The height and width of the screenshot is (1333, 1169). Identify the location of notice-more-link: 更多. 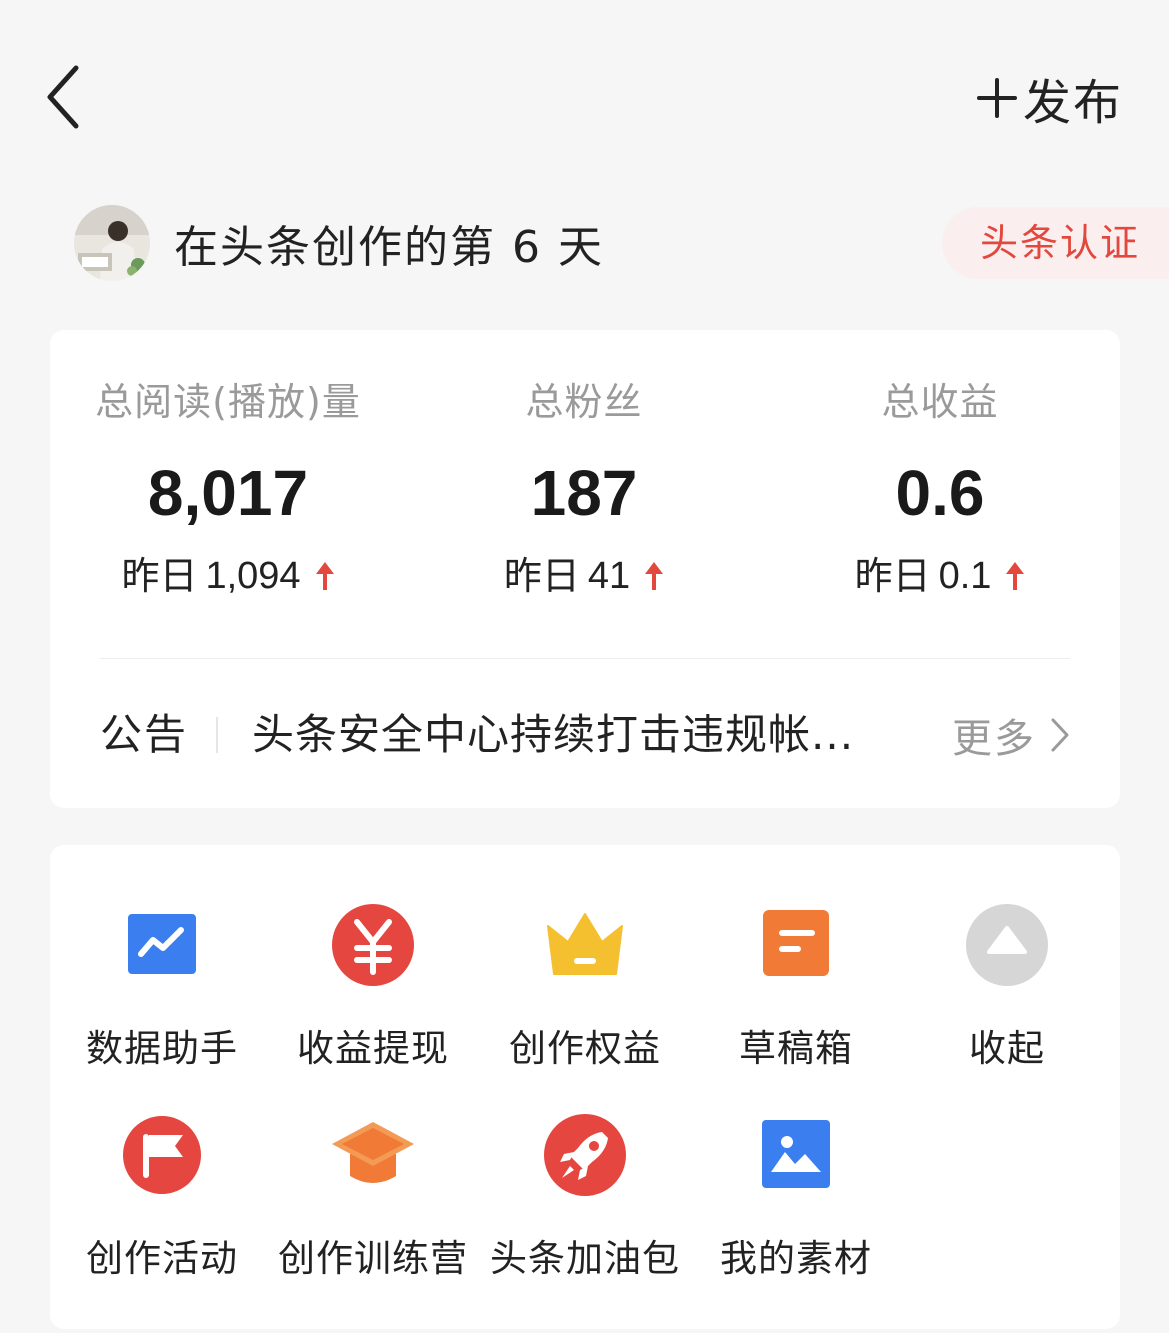
(1011, 735).